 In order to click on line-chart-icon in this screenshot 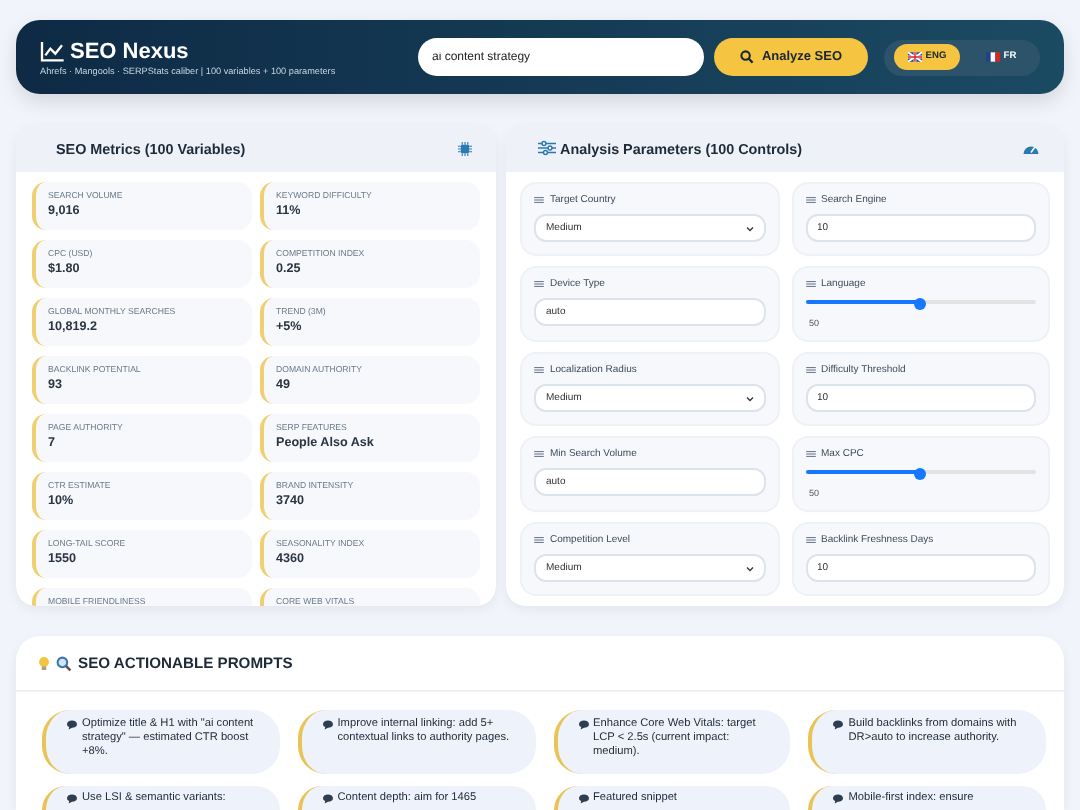, I will do `click(52, 51)`.